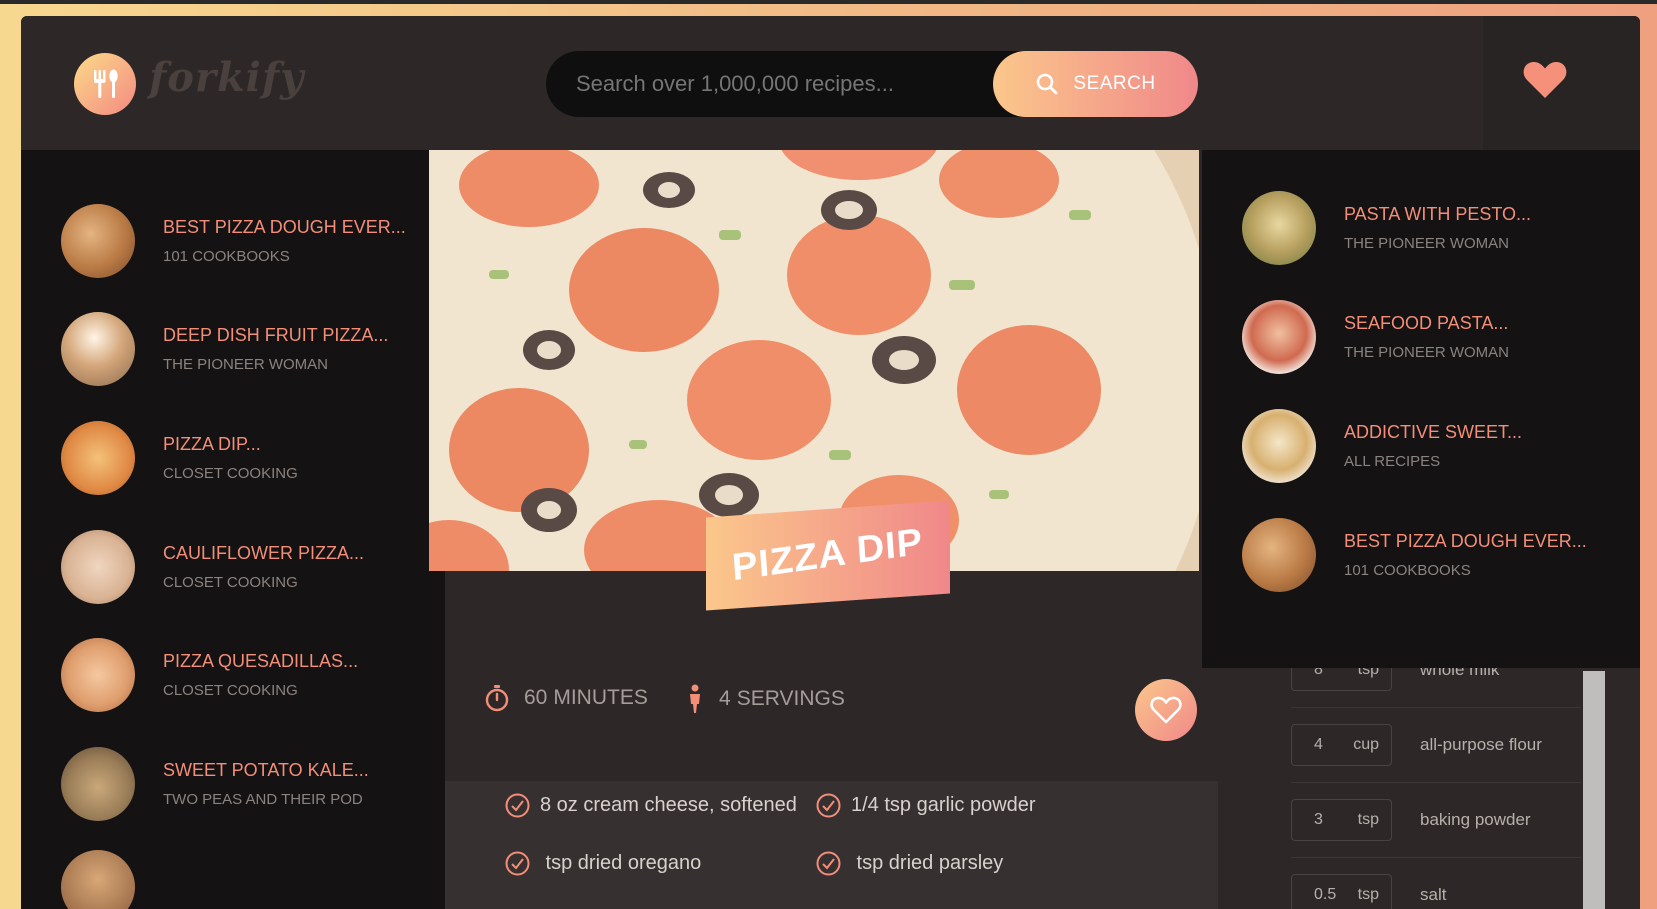  I want to click on heart-outline-icon, so click(1166, 710).